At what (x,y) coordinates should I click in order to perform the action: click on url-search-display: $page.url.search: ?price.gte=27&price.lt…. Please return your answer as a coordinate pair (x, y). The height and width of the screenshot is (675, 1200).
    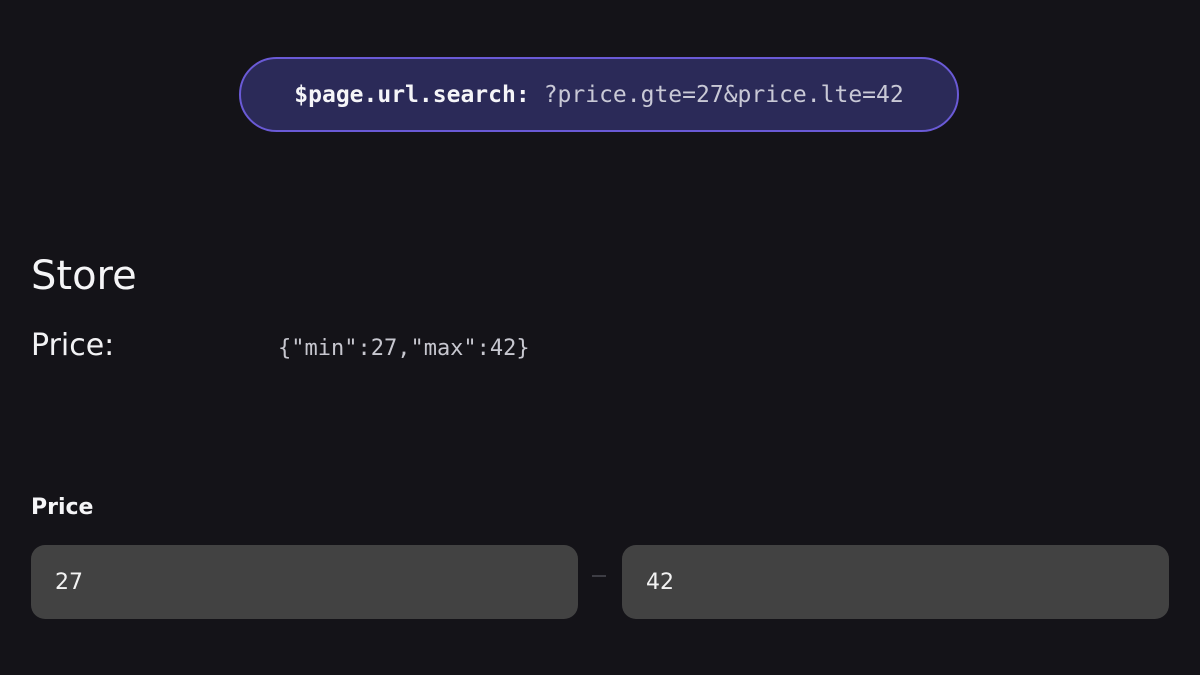
    Looking at the image, I should click on (599, 94).